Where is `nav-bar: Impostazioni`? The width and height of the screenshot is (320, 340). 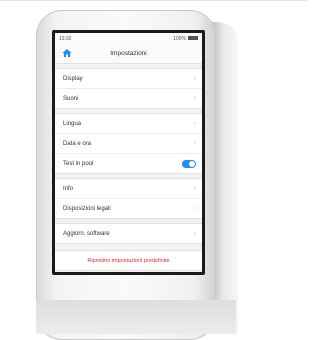 nav-bar: Impostazioni is located at coordinates (128, 54).